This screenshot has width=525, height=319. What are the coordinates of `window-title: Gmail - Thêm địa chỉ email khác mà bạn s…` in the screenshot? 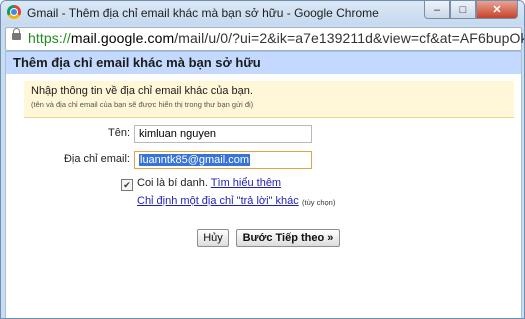 It's located at (203, 13).